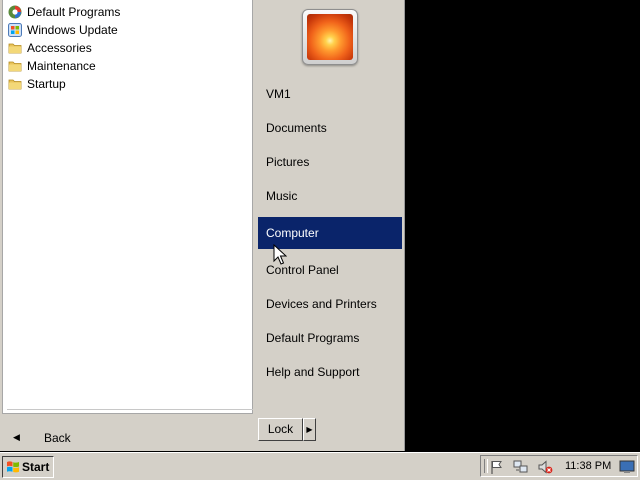 The height and width of the screenshot is (480, 640). I want to click on program-item-accessories: Accessories, so click(49, 48).